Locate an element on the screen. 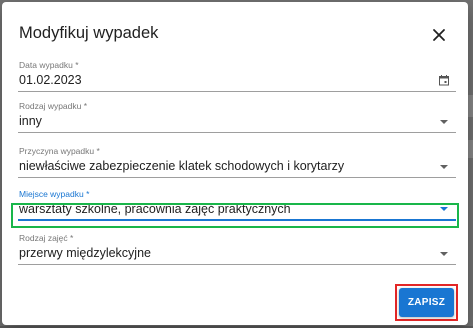 The height and width of the screenshot is (328, 473). dialog-title: Modyfikuj wypadek is located at coordinates (89, 33).